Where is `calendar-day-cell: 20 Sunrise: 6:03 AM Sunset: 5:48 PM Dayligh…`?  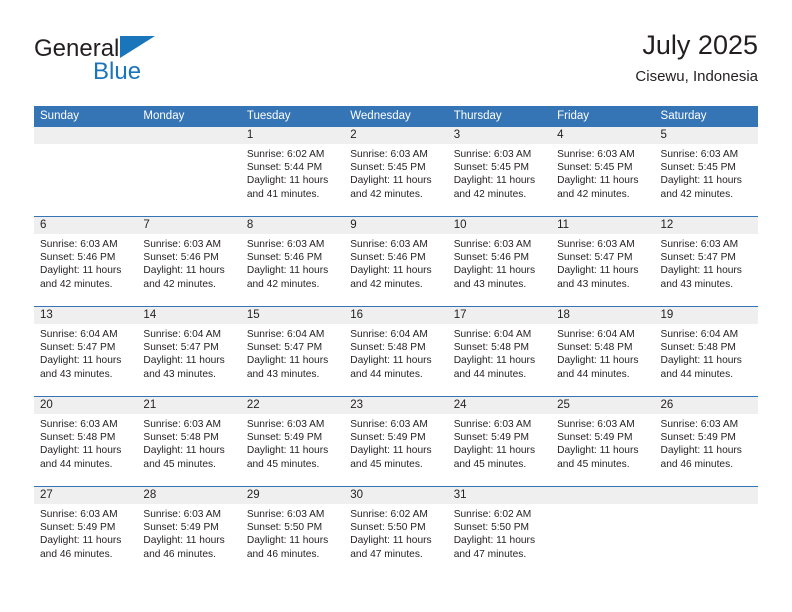 calendar-day-cell: 20 Sunrise: 6:03 AM Sunset: 5:48 PM Dayligh… is located at coordinates (86, 441).